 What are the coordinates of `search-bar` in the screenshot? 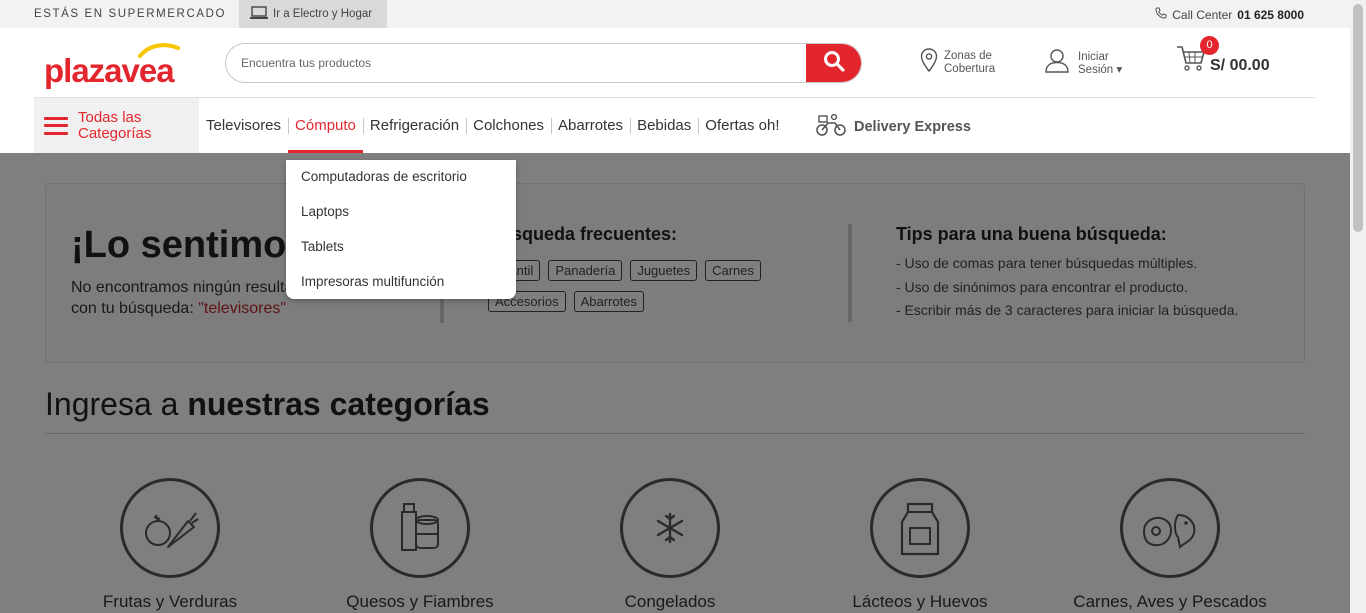 It's located at (543, 63).